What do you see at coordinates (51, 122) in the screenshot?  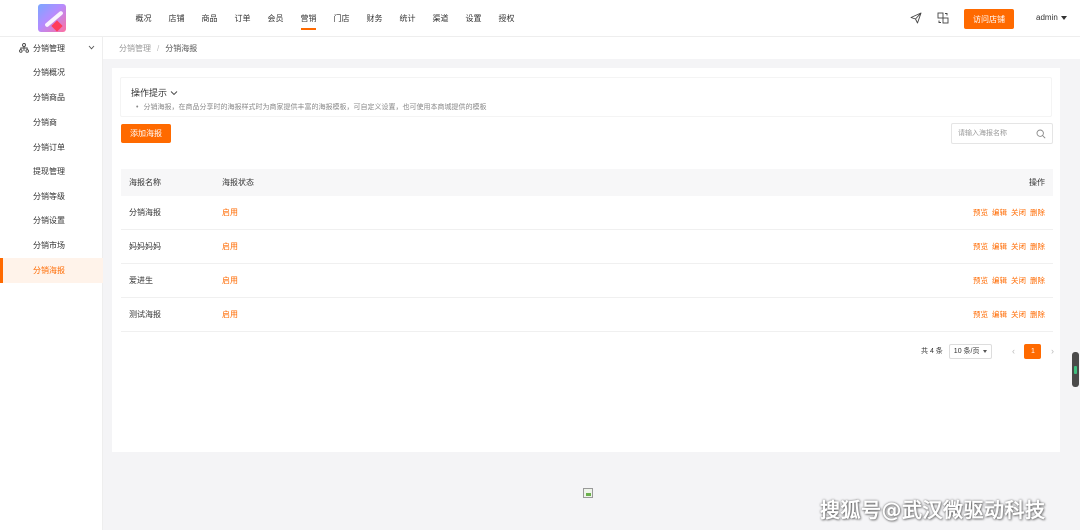 I see `sidebar-item-distributors: 分销商` at bounding box center [51, 122].